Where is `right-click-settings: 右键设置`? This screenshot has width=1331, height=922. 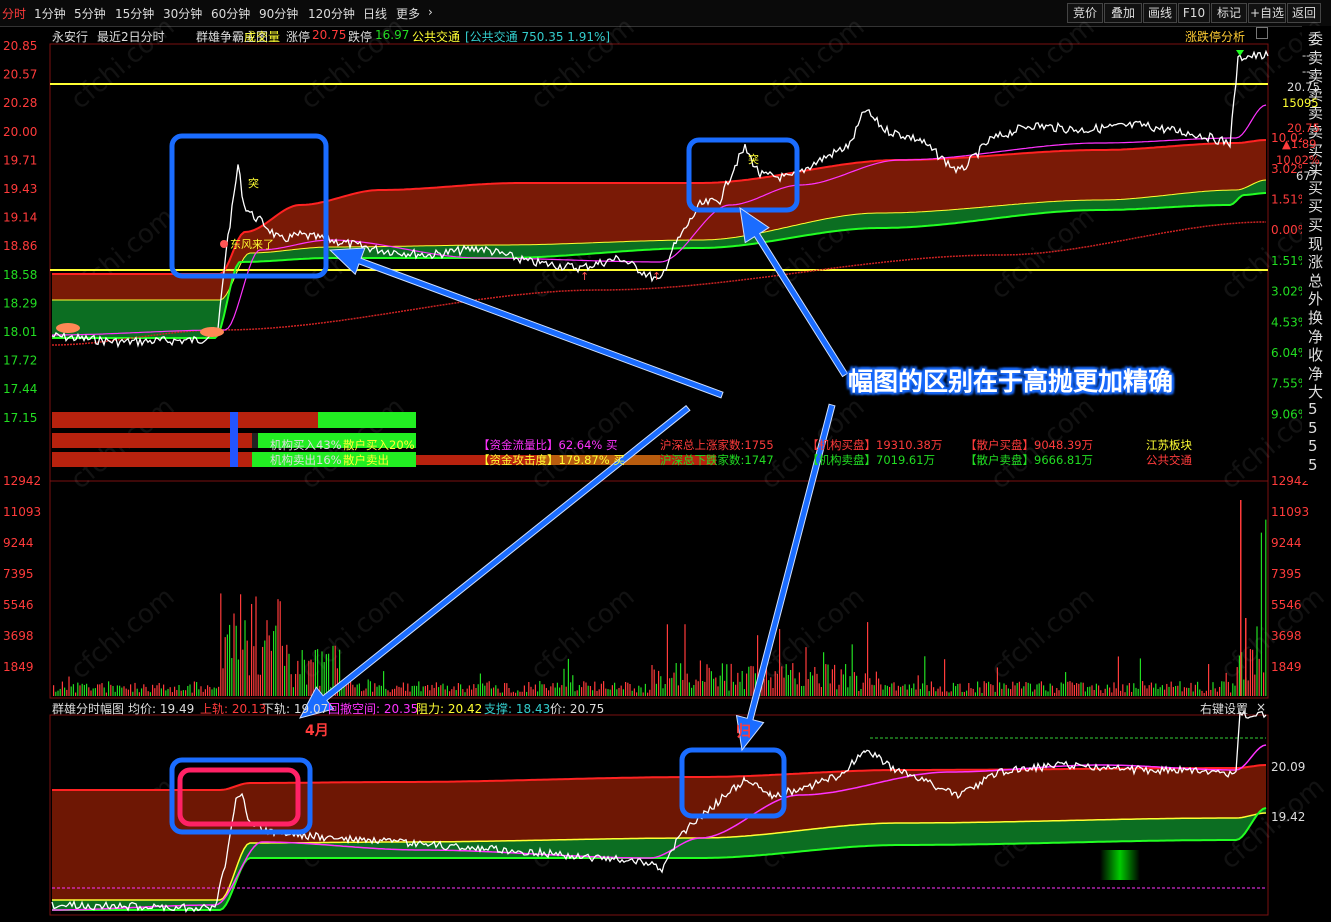 right-click-settings: 右键设置 is located at coordinates (1224, 708).